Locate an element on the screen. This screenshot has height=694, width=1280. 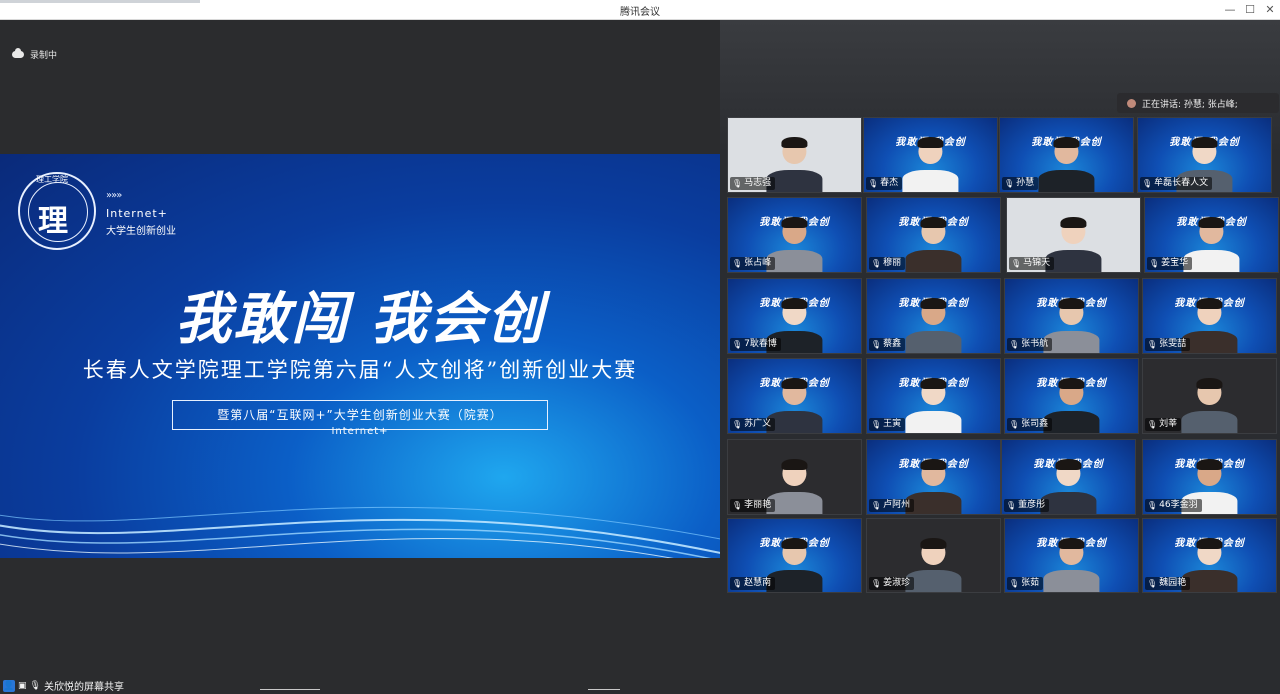
scroll-indicator is located at coordinates (290, 689).